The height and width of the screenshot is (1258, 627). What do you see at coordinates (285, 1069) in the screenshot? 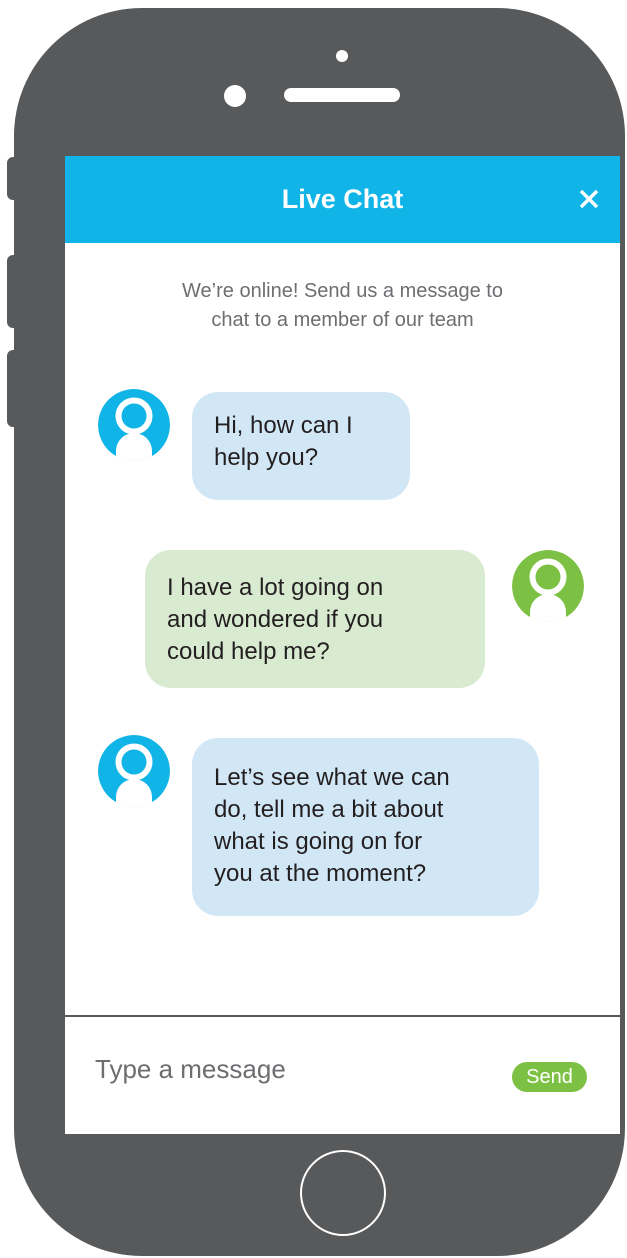
I see `message-input` at bounding box center [285, 1069].